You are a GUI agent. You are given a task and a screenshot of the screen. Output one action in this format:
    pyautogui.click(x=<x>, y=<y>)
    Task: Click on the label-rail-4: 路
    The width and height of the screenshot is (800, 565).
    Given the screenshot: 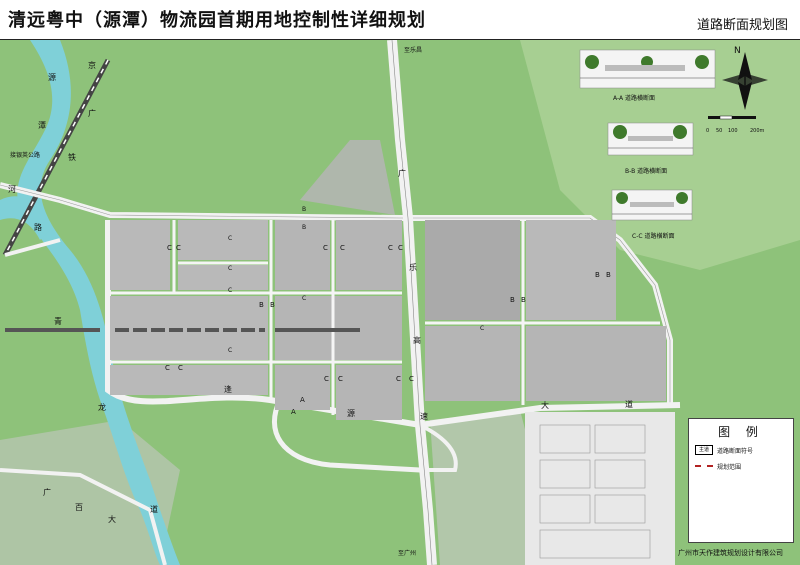 What is the action you would take?
    pyautogui.click(x=38, y=227)
    